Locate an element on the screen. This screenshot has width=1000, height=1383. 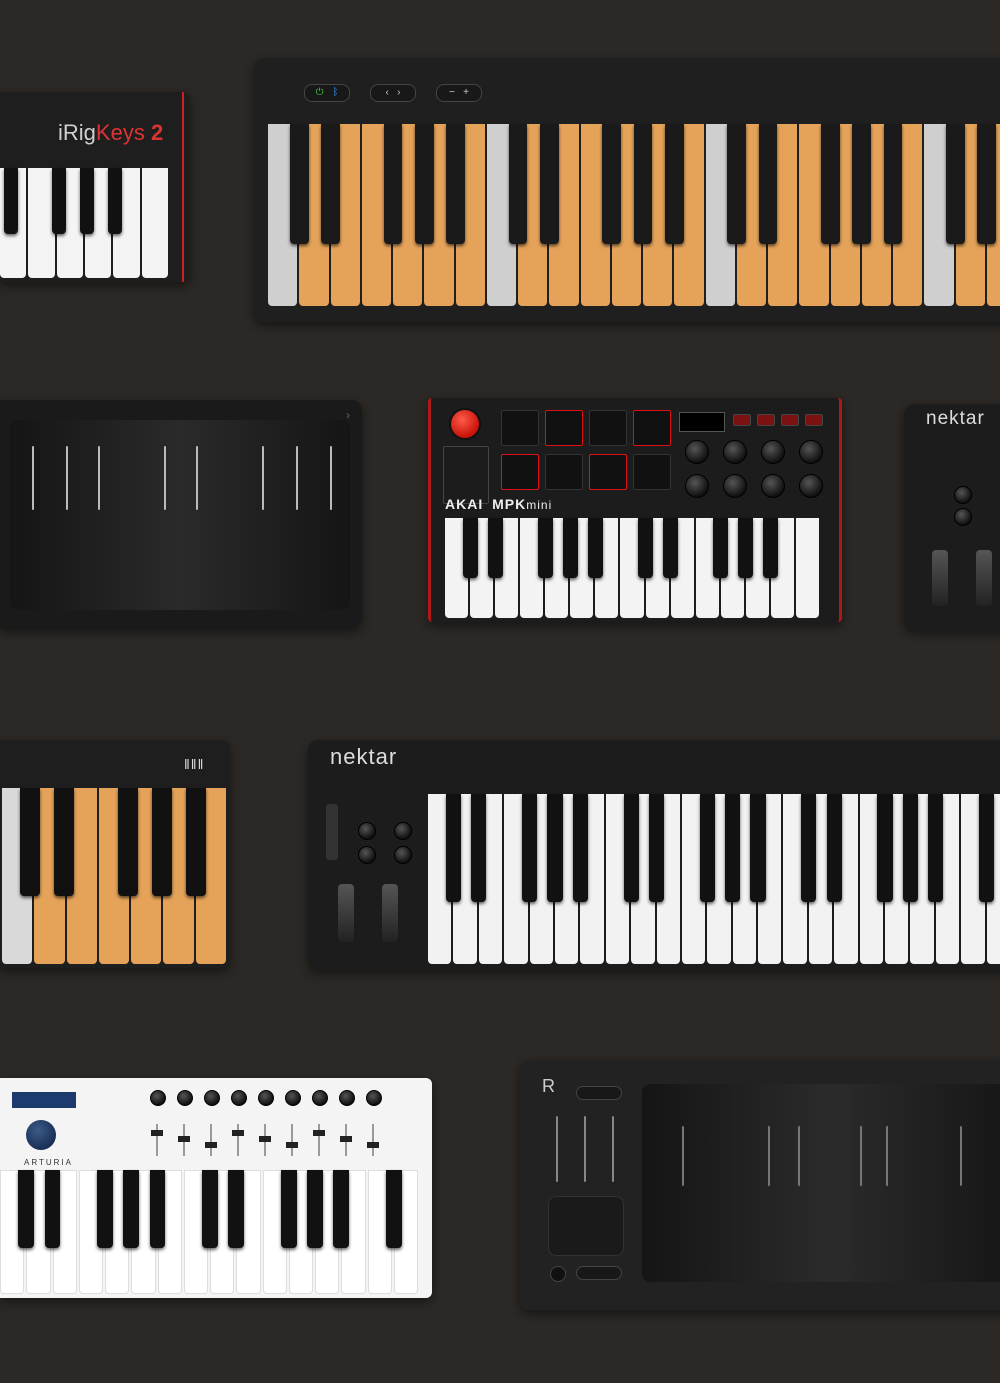
xy-pad is located at coordinates (586, 1226).